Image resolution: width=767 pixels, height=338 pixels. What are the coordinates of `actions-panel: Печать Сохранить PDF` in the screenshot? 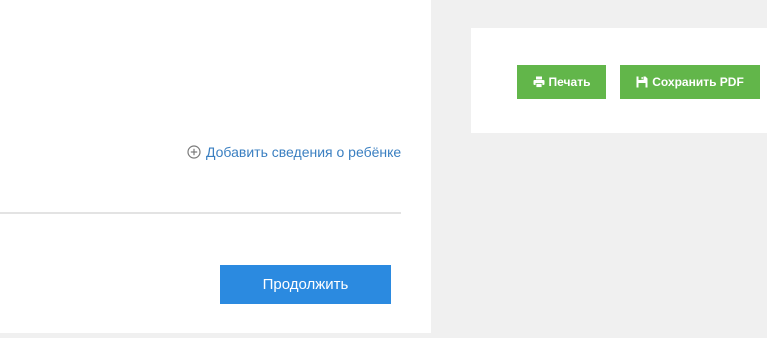 It's located at (619, 80).